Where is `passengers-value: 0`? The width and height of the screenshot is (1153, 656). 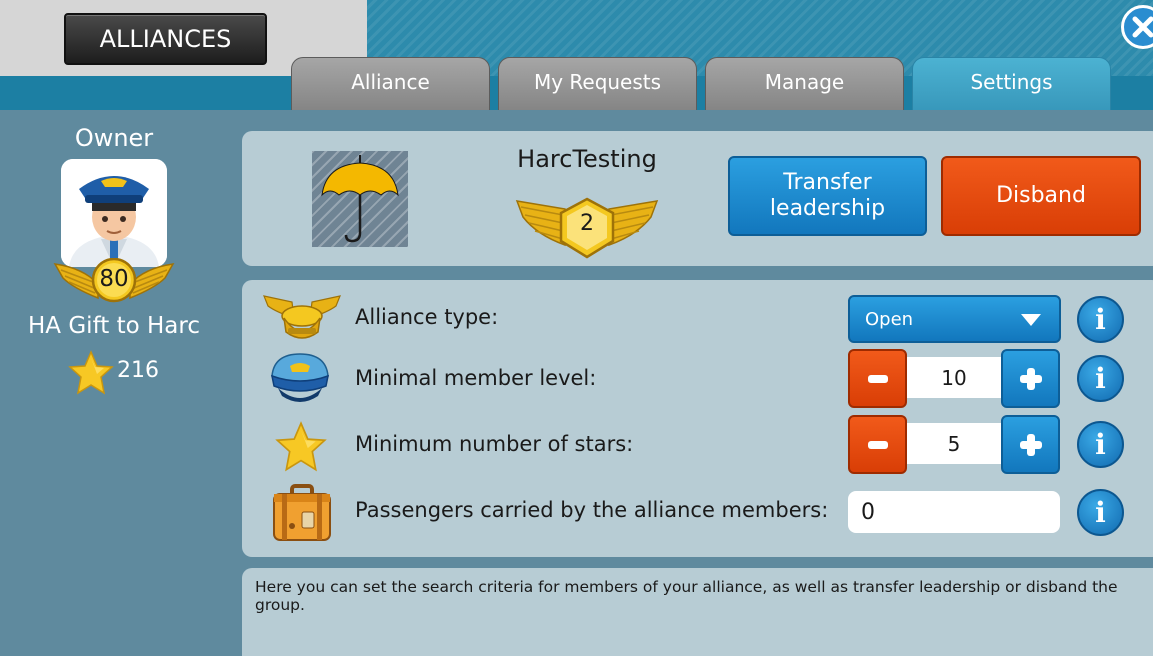
passengers-value: 0 is located at coordinates (954, 512).